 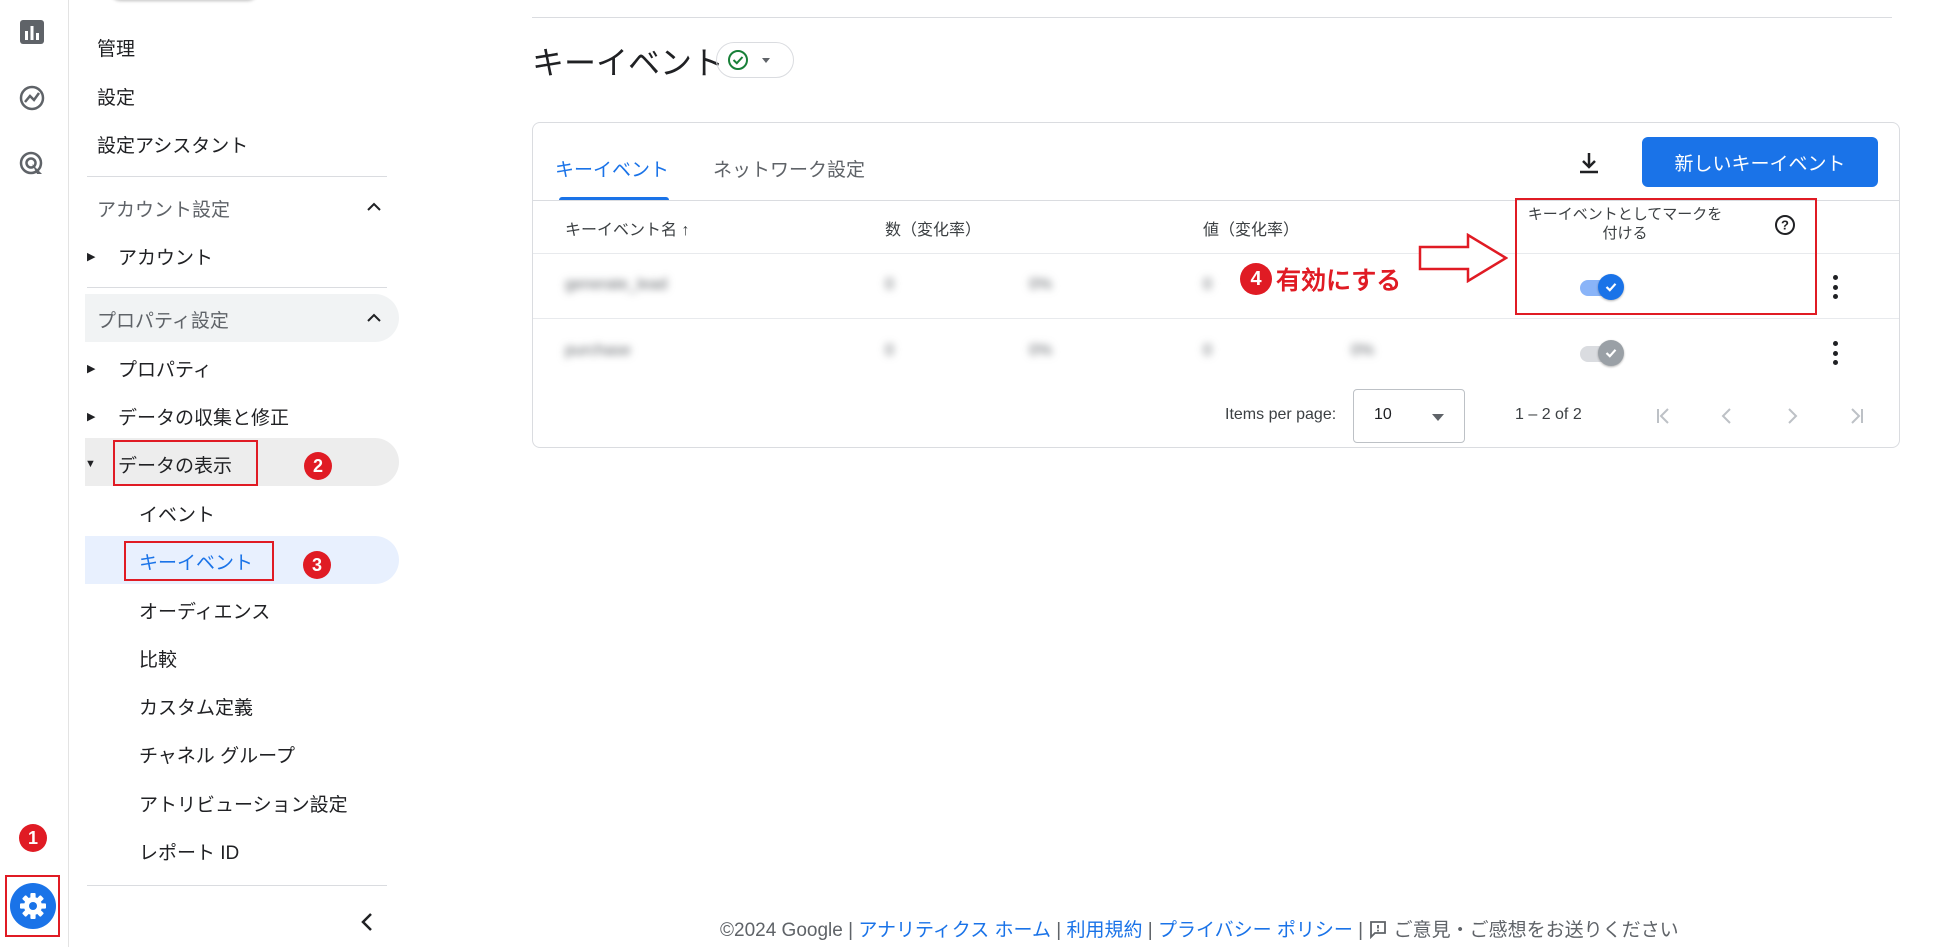 I want to click on col-event-name: キーイベント名 ↑, so click(x=627, y=228).